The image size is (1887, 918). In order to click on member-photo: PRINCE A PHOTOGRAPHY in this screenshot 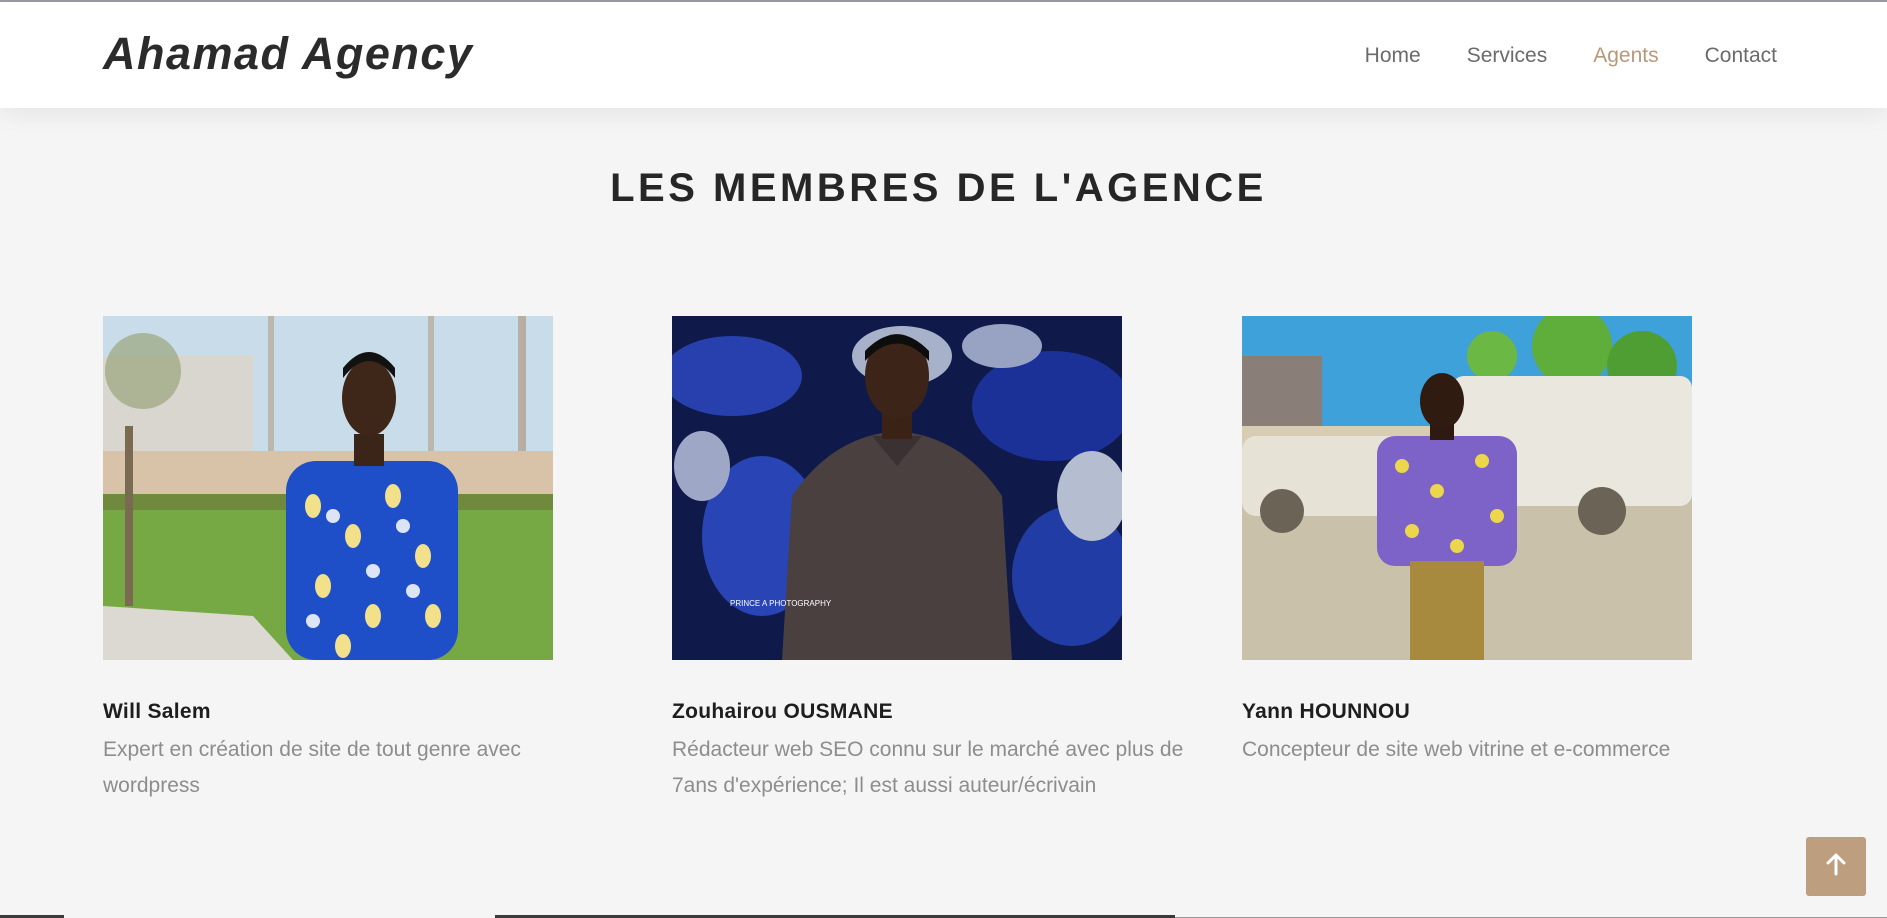, I will do `click(897, 488)`.